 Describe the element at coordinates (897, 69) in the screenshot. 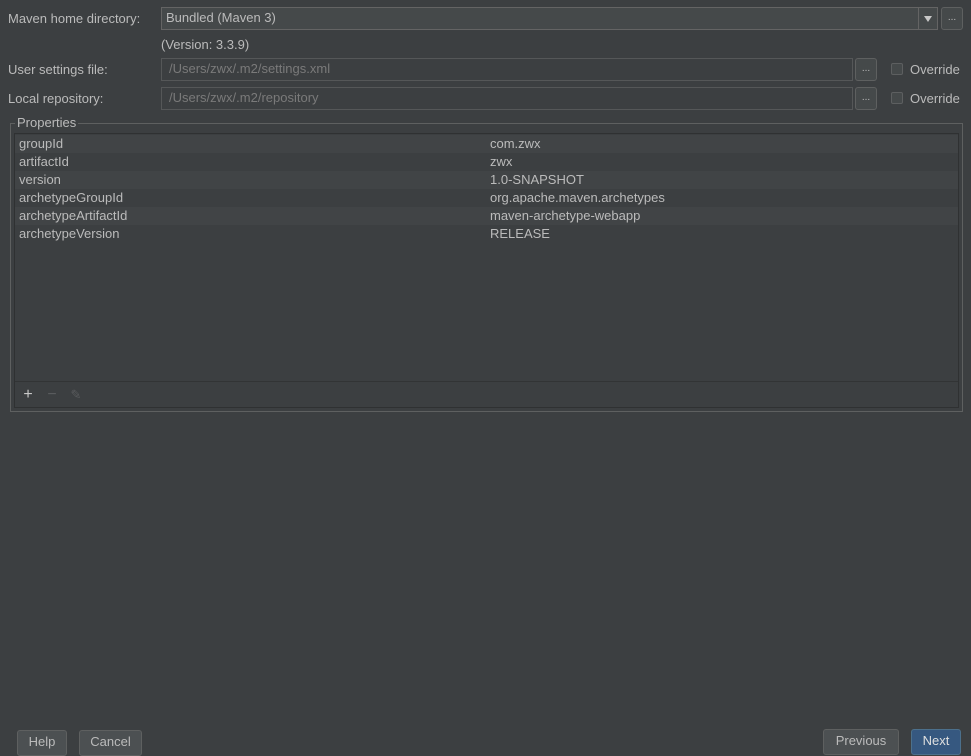

I see `user-settings-override-checkbox` at that location.